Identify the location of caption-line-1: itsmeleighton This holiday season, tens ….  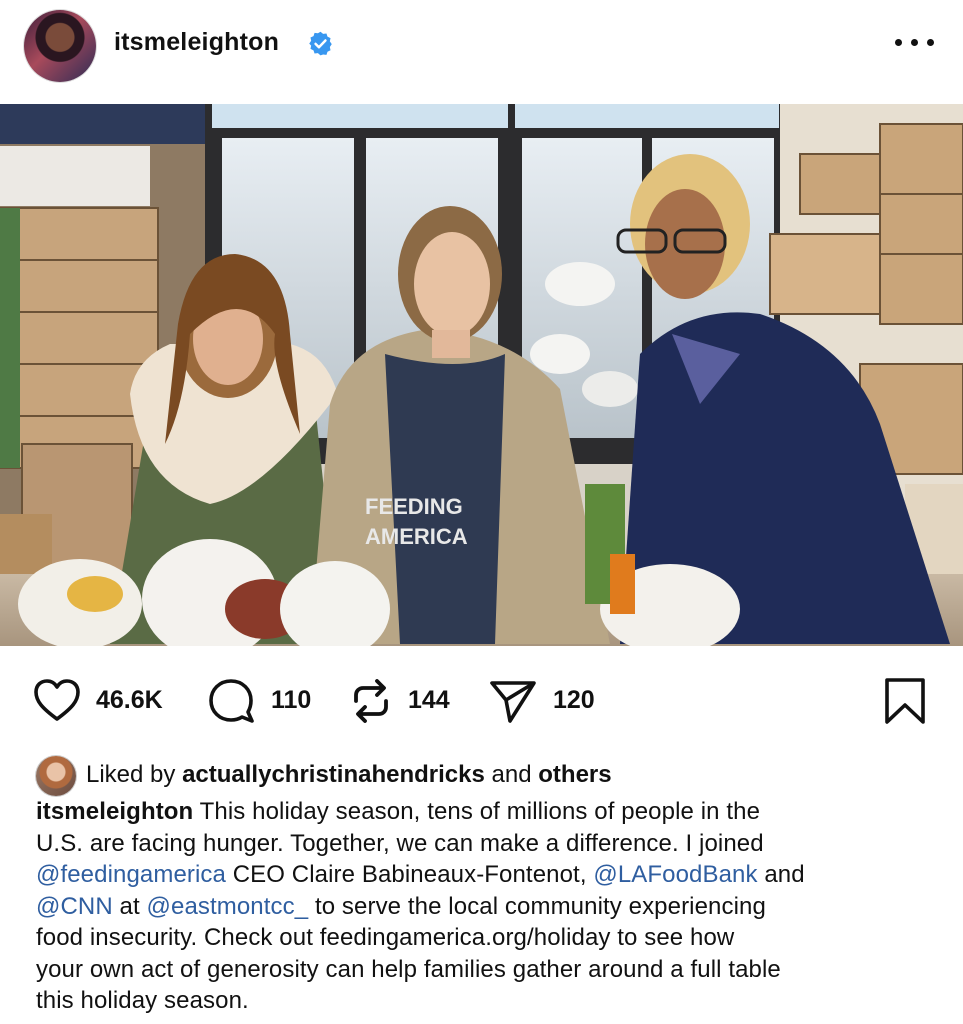
(486, 812).